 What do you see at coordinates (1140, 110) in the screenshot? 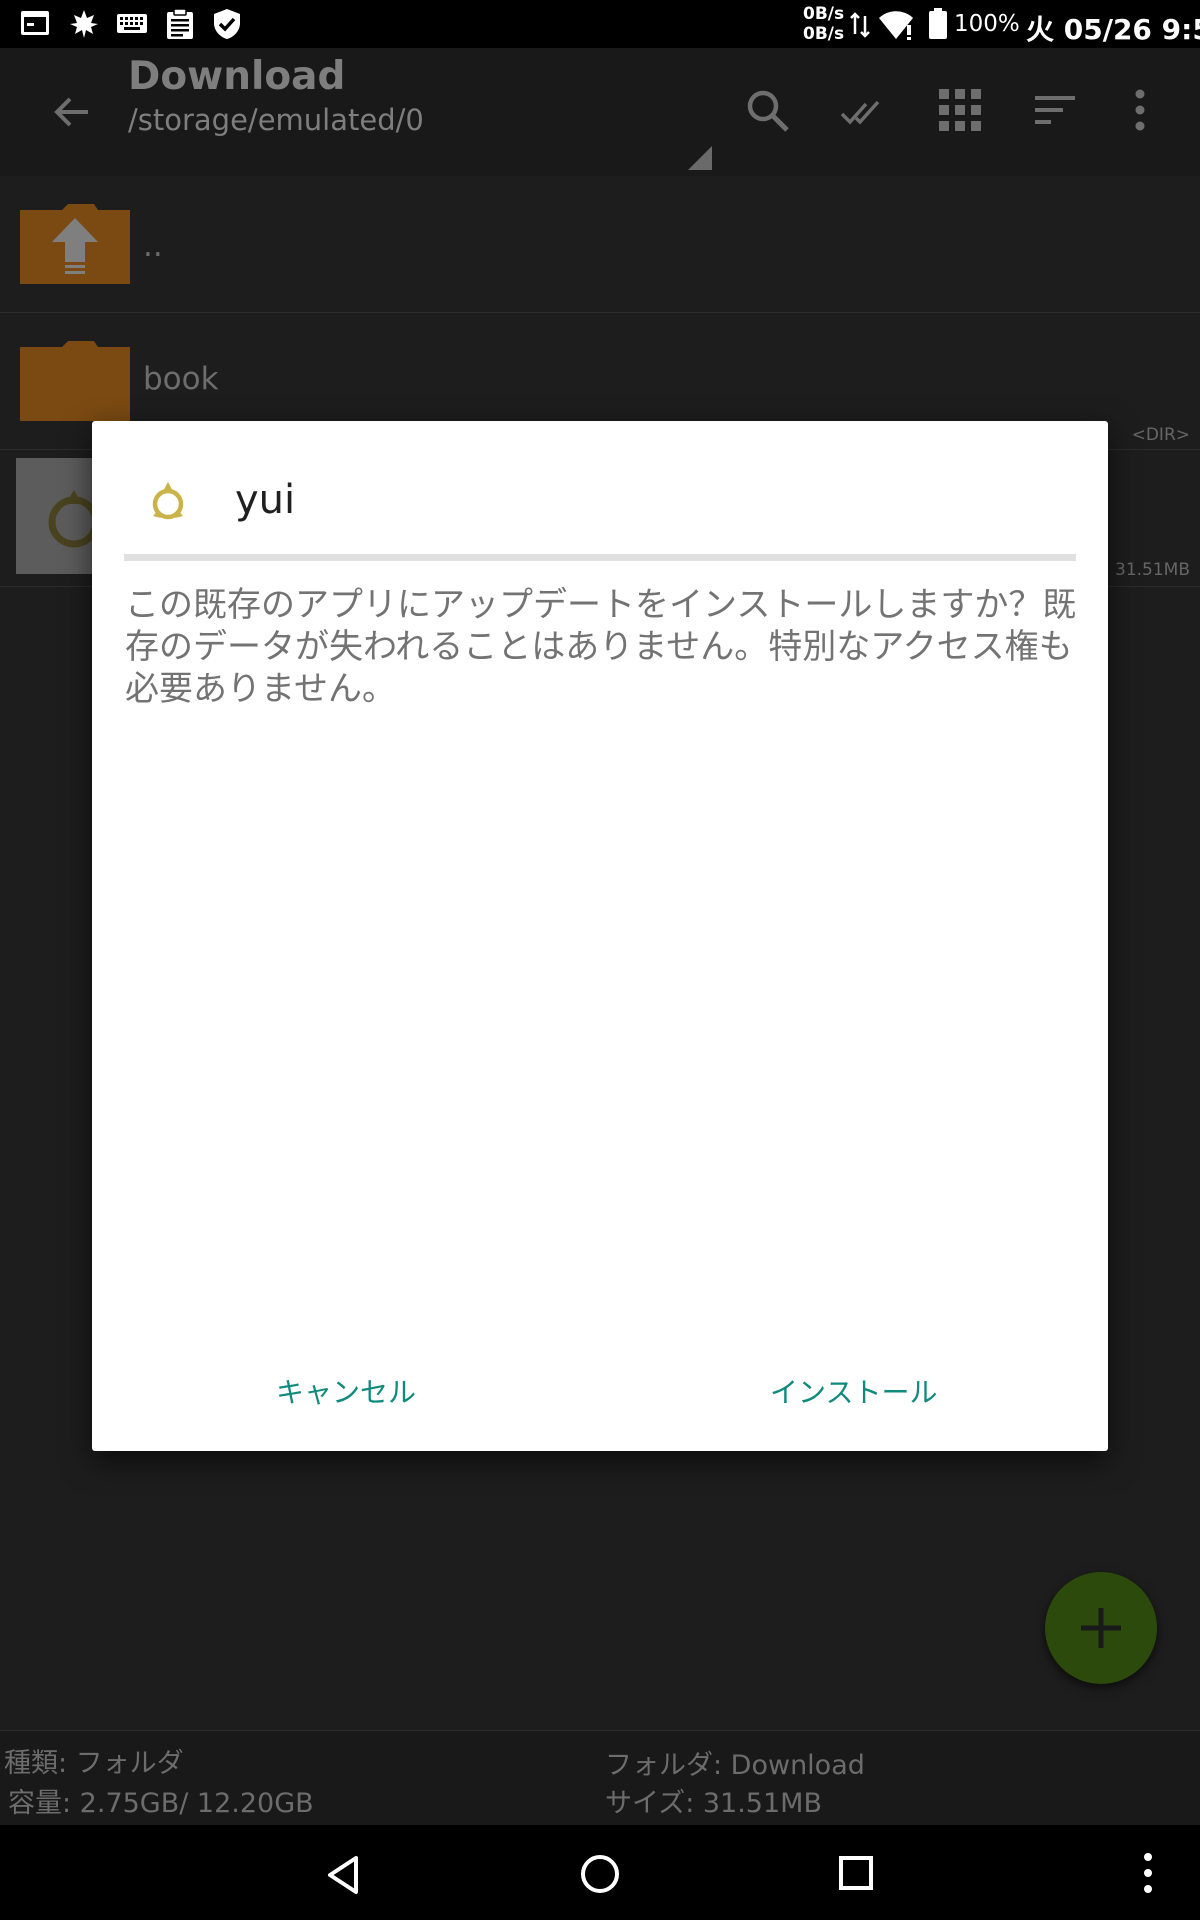
I see `overflow-menu-icon` at bounding box center [1140, 110].